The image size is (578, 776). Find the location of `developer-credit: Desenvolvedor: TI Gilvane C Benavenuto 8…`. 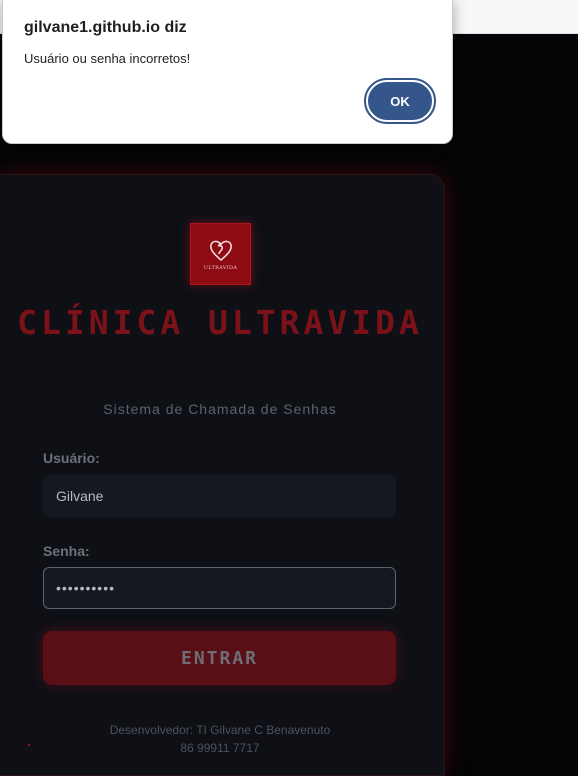

developer-credit: Desenvolvedor: TI Gilvane C Benavenuto 8… is located at coordinates (220, 739).